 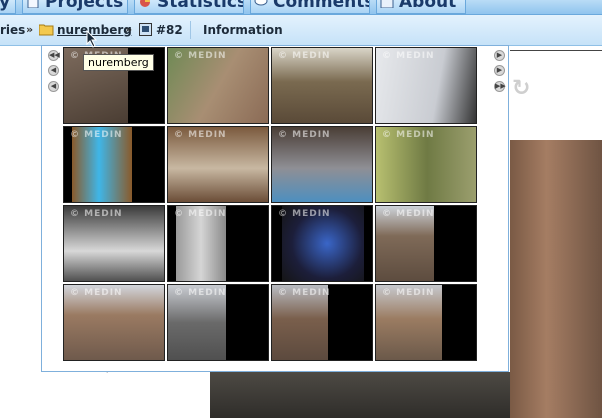 What do you see at coordinates (33, 4) in the screenshot?
I see `document-icon` at bounding box center [33, 4].